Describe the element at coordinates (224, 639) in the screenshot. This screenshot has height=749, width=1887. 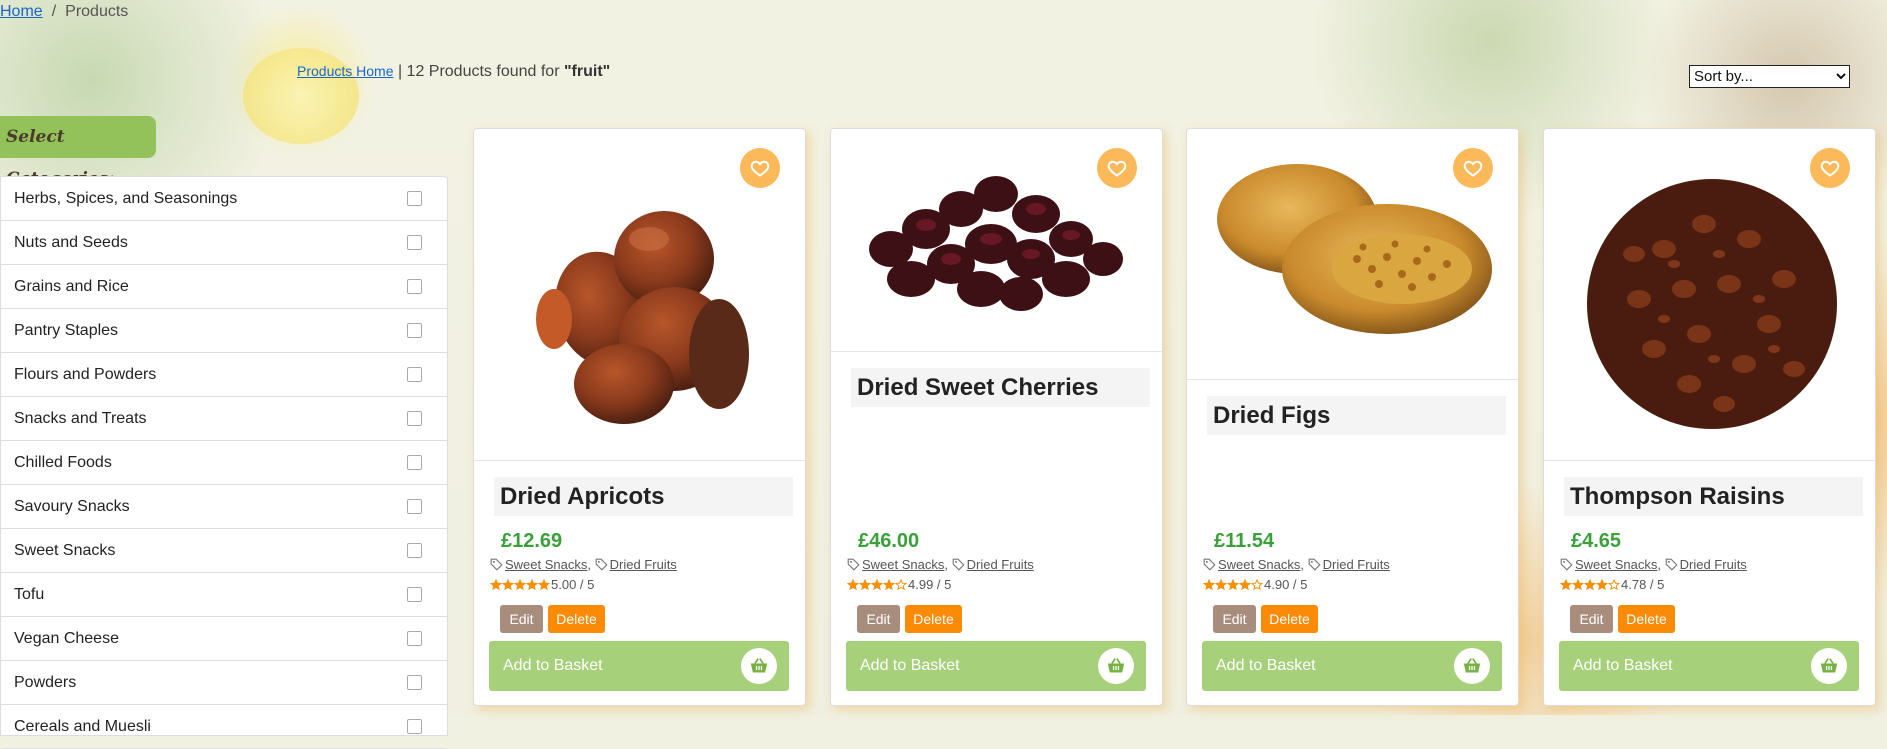
I see `category-item-vegan-cheese: Vegan Cheese` at that location.